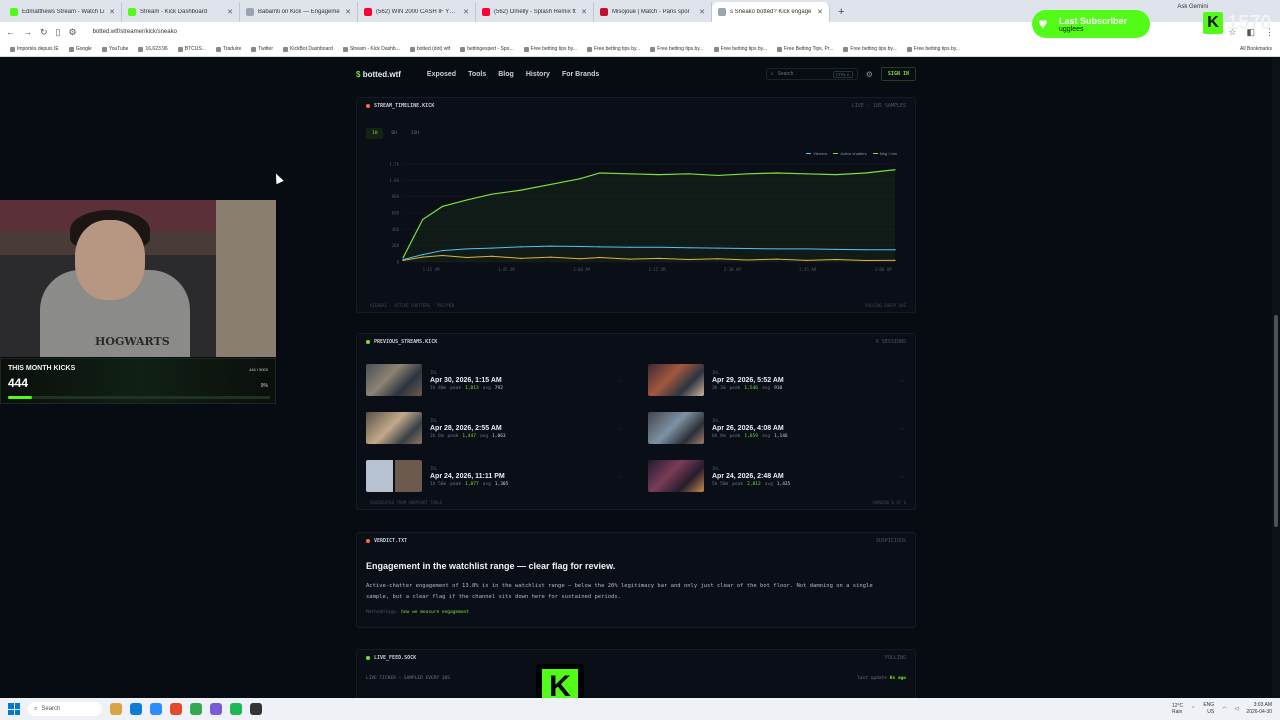 The width and height of the screenshot is (1280, 720). I want to click on nav-blog: Blog, so click(506, 74).